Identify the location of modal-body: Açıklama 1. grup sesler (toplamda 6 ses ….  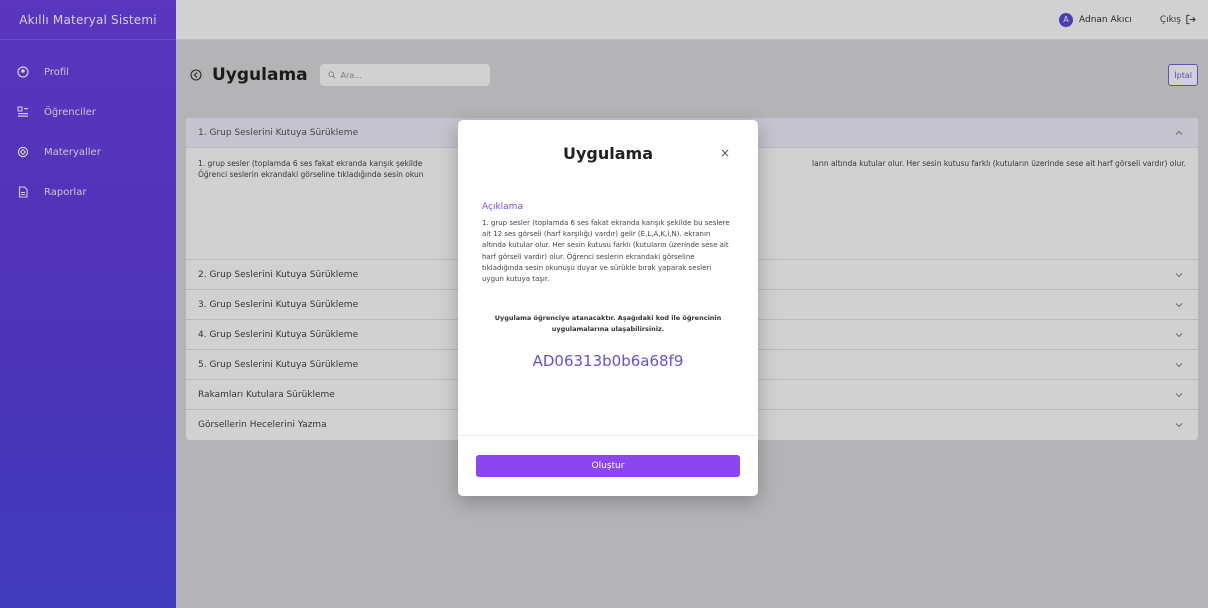
(608, 286).